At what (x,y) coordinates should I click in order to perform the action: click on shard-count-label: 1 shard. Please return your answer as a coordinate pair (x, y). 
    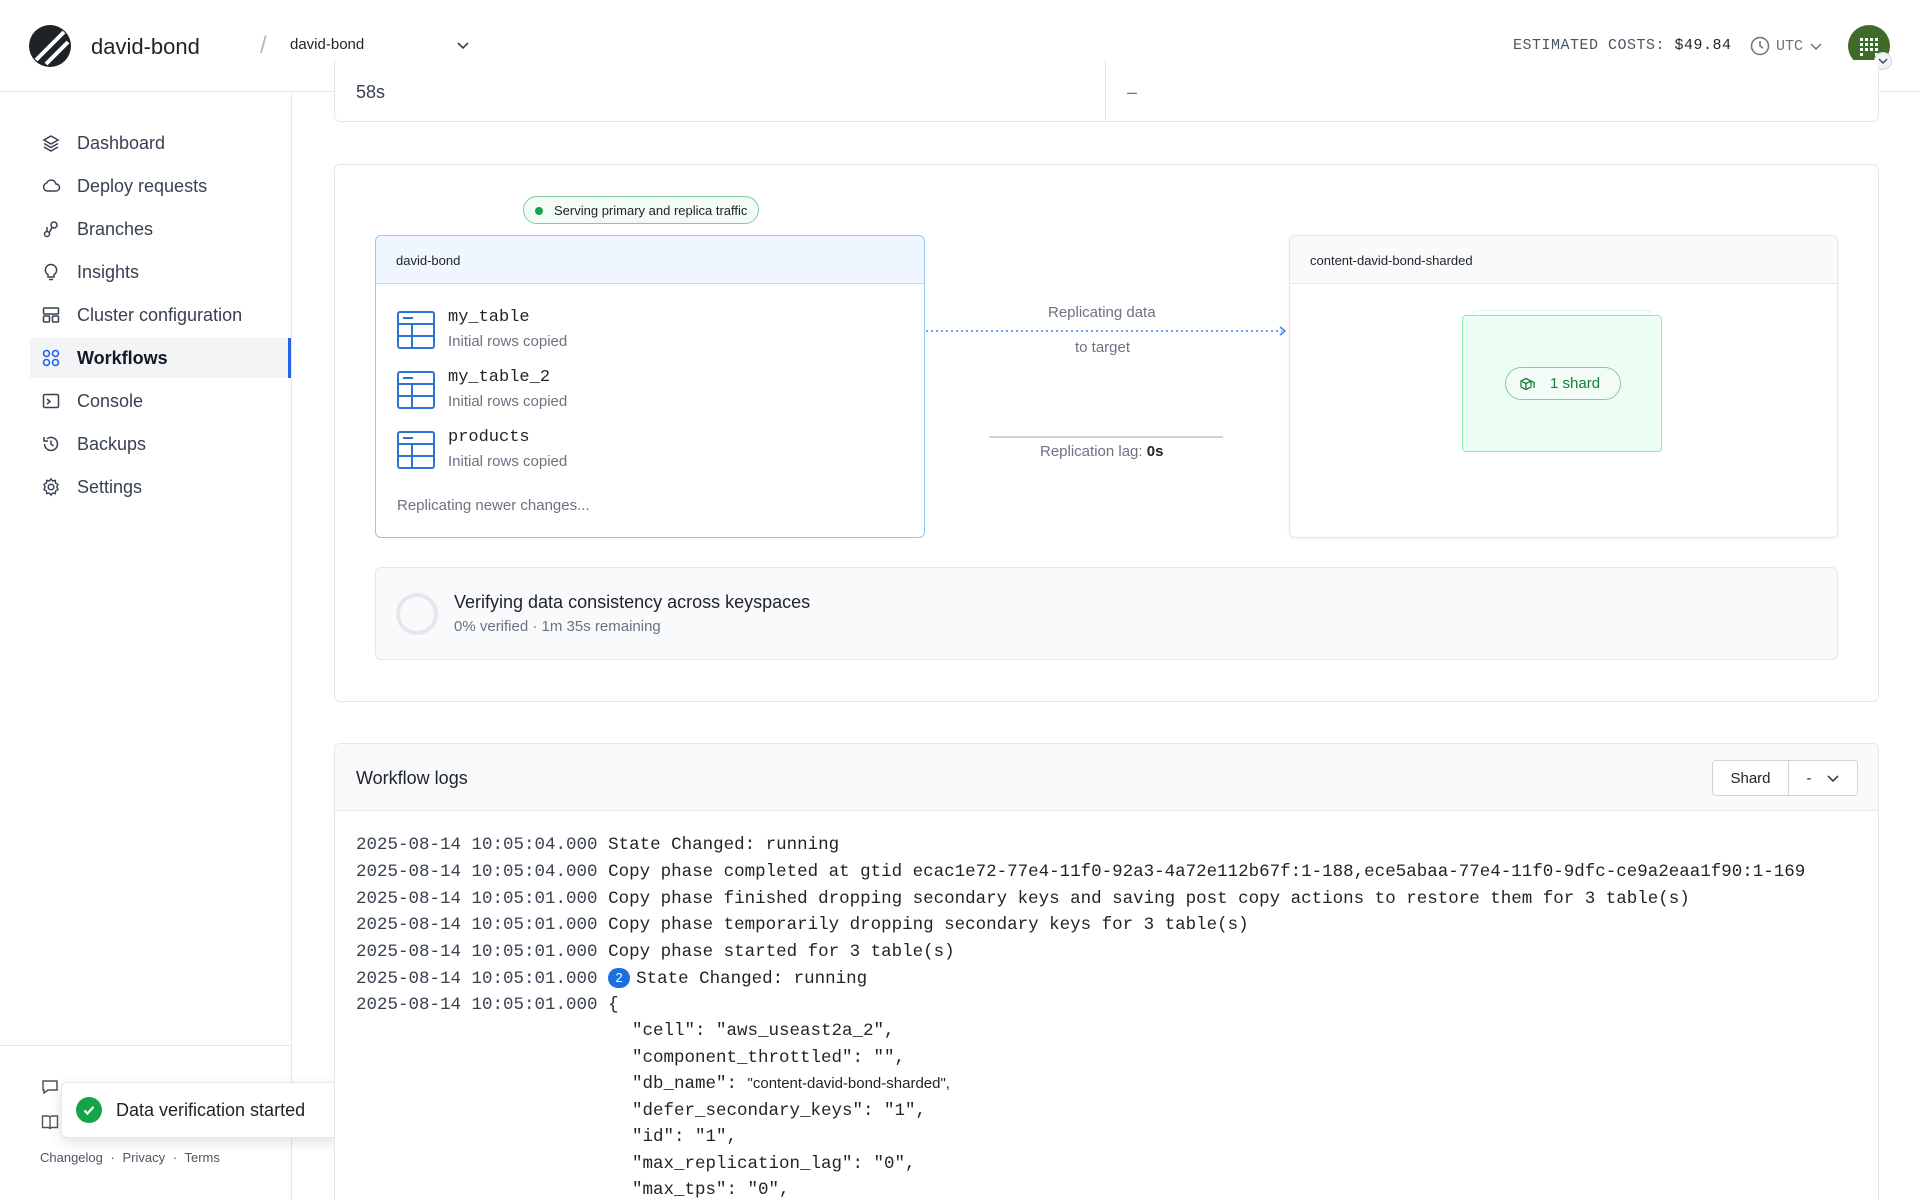
    Looking at the image, I should click on (1575, 383).